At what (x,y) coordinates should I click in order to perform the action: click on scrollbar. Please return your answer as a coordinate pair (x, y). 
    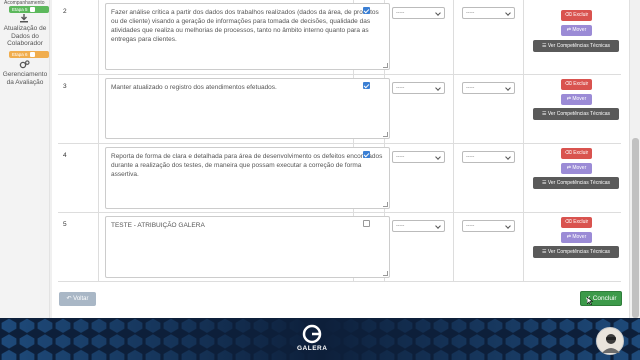
    Looking at the image, I should click on (634, 159).